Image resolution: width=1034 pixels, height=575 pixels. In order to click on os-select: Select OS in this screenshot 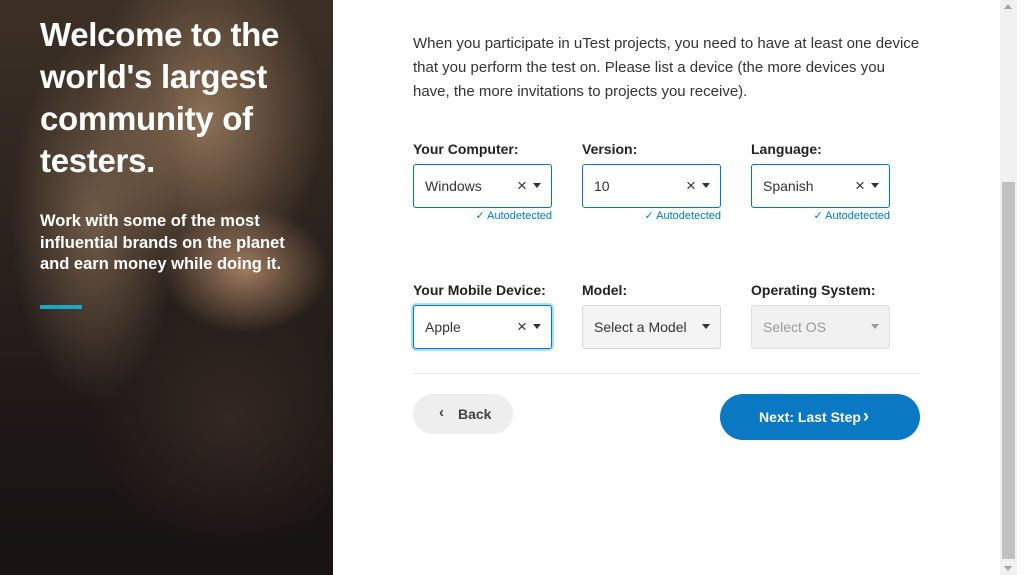, I will do `click(820, 327)`.